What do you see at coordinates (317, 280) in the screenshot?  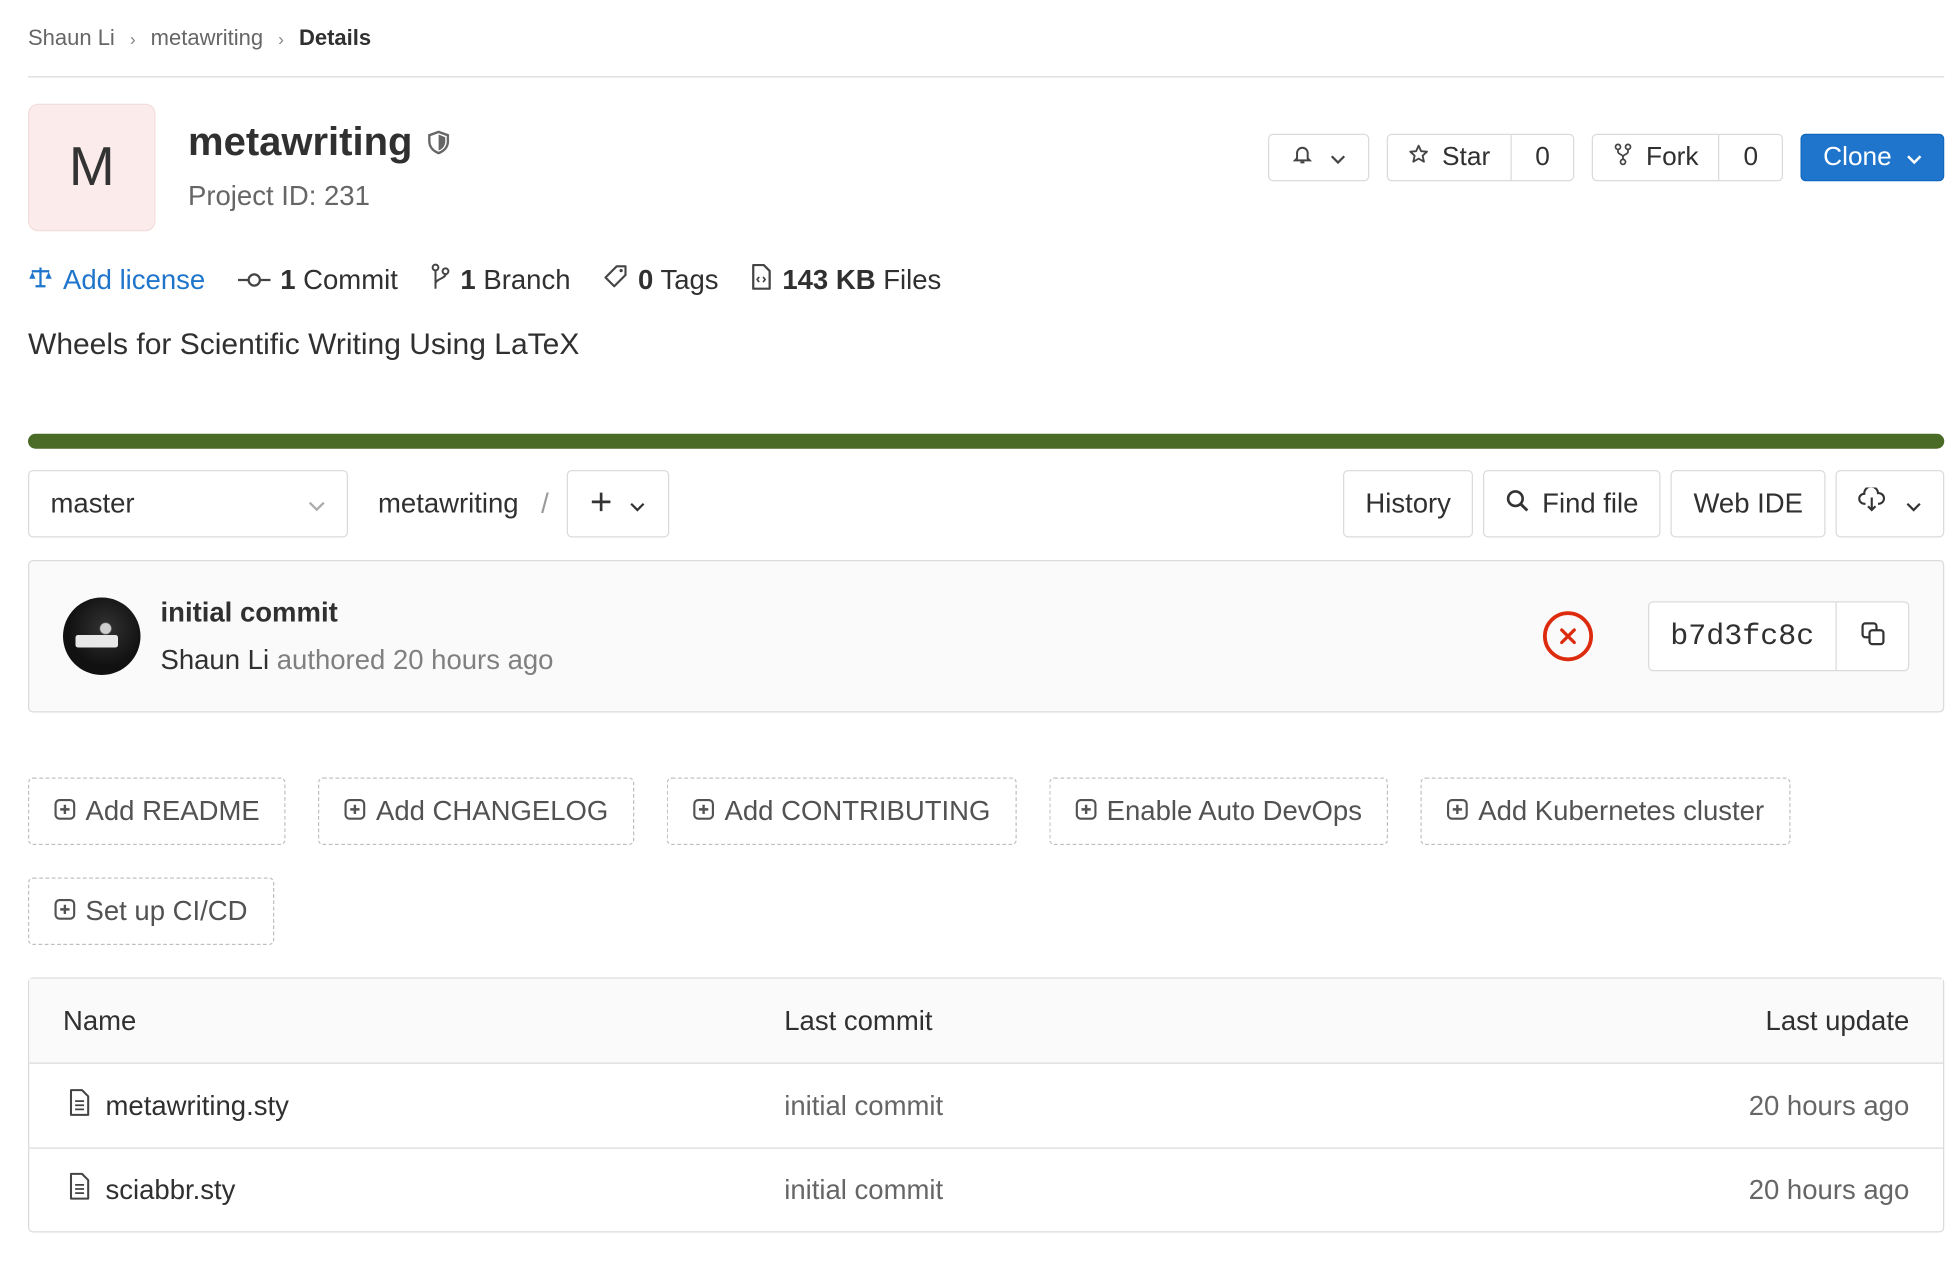 I see `commits-stat: 1 Commit` at bounding box center [317, 280].